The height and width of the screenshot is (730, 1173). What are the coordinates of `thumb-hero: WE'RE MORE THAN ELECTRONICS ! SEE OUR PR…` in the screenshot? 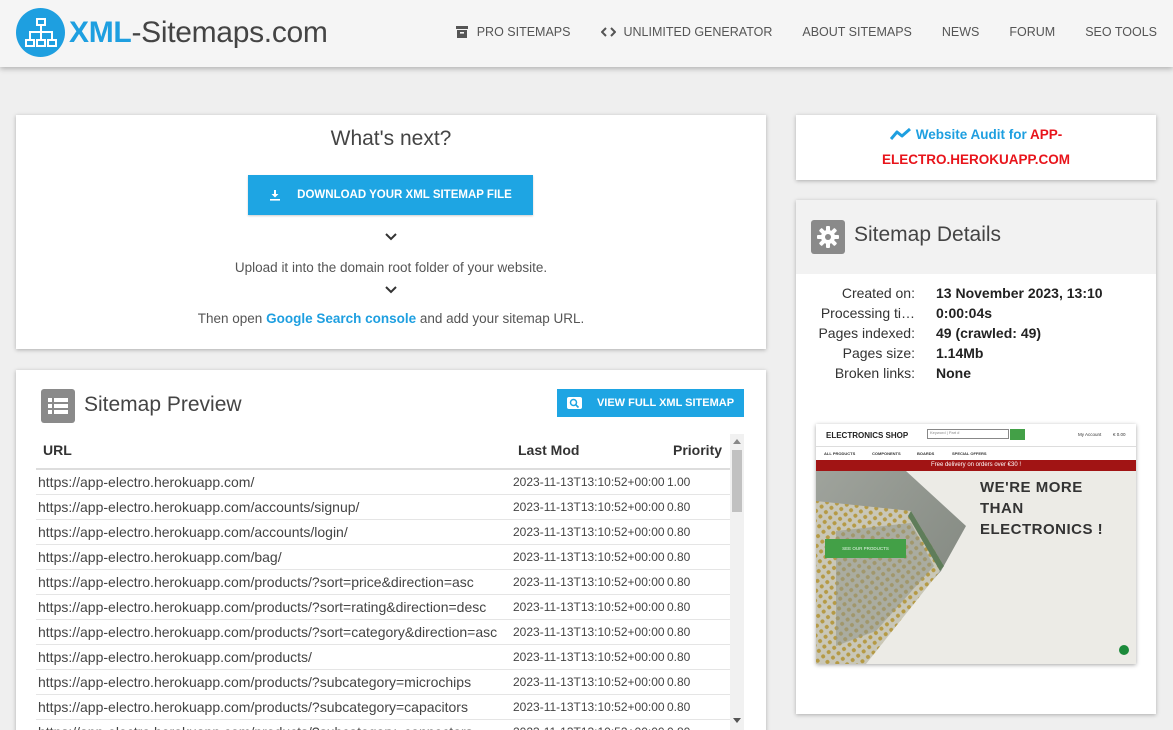 It's located at (976, 567).